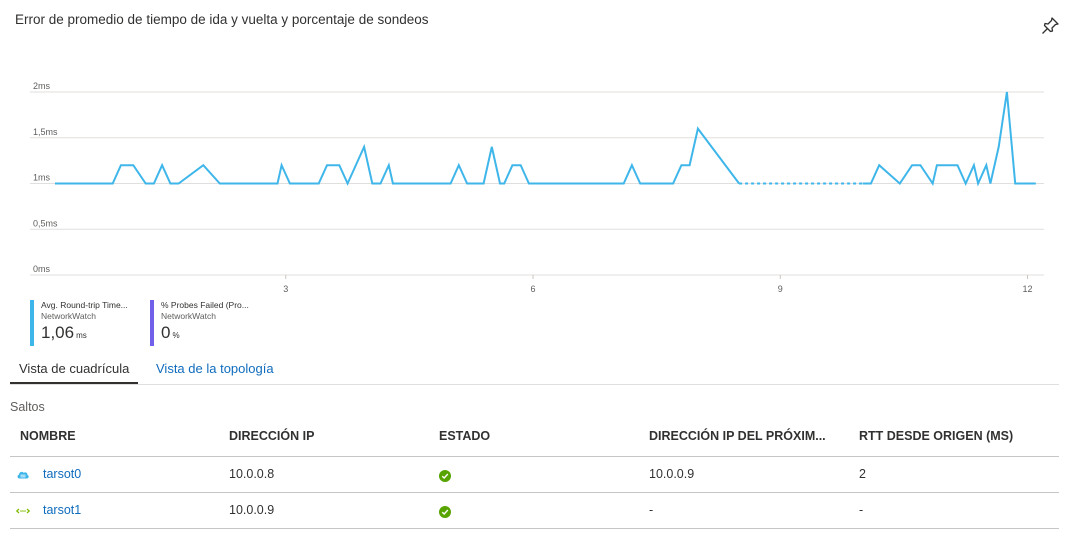  I want to click on y-tick-label: 0ms, so click(42, 269).